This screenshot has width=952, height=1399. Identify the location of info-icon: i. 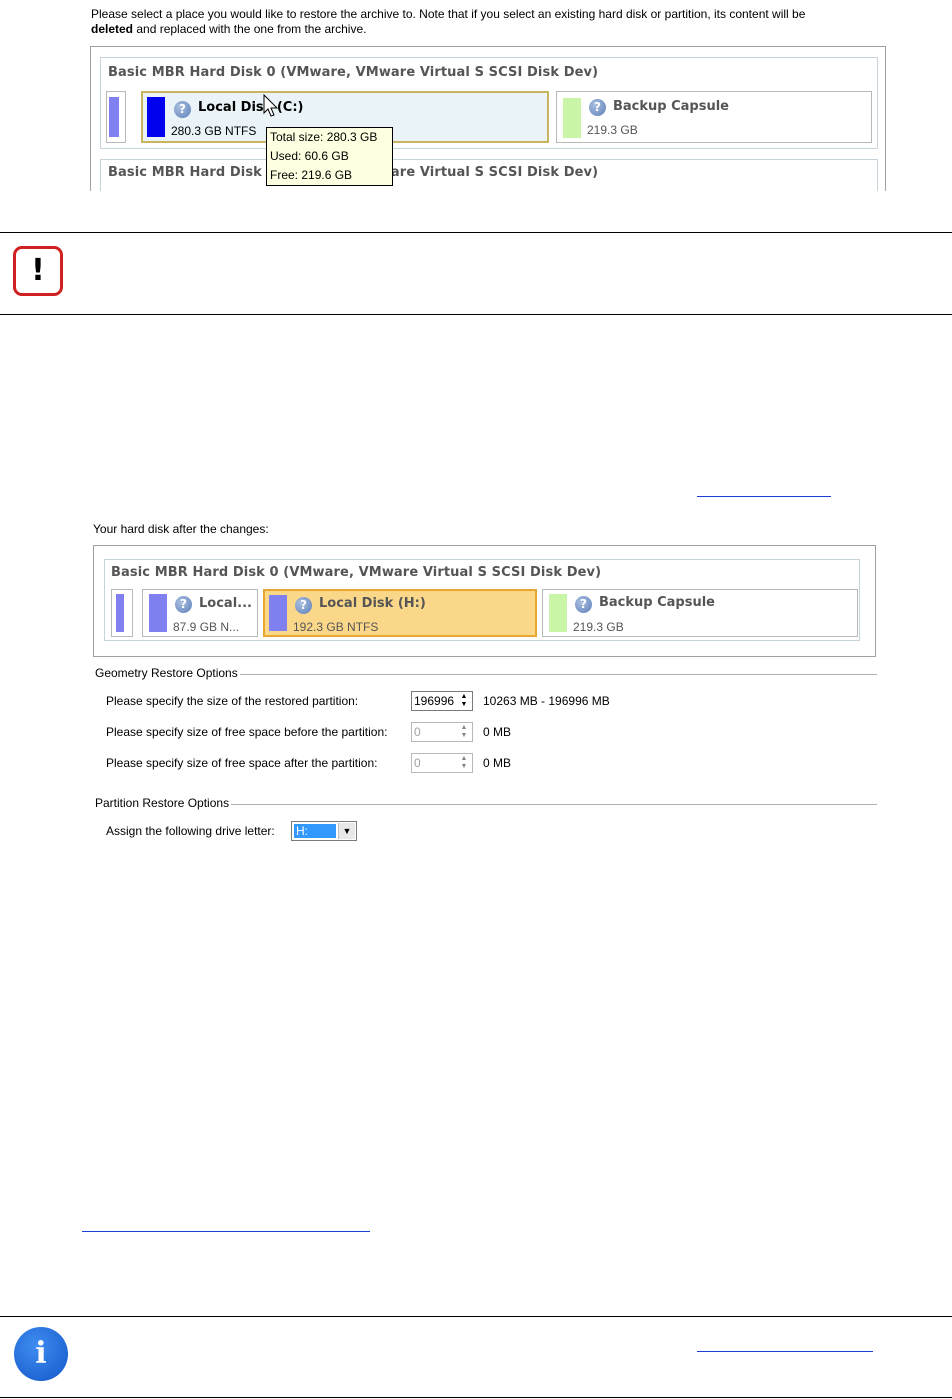
(41, 1354).